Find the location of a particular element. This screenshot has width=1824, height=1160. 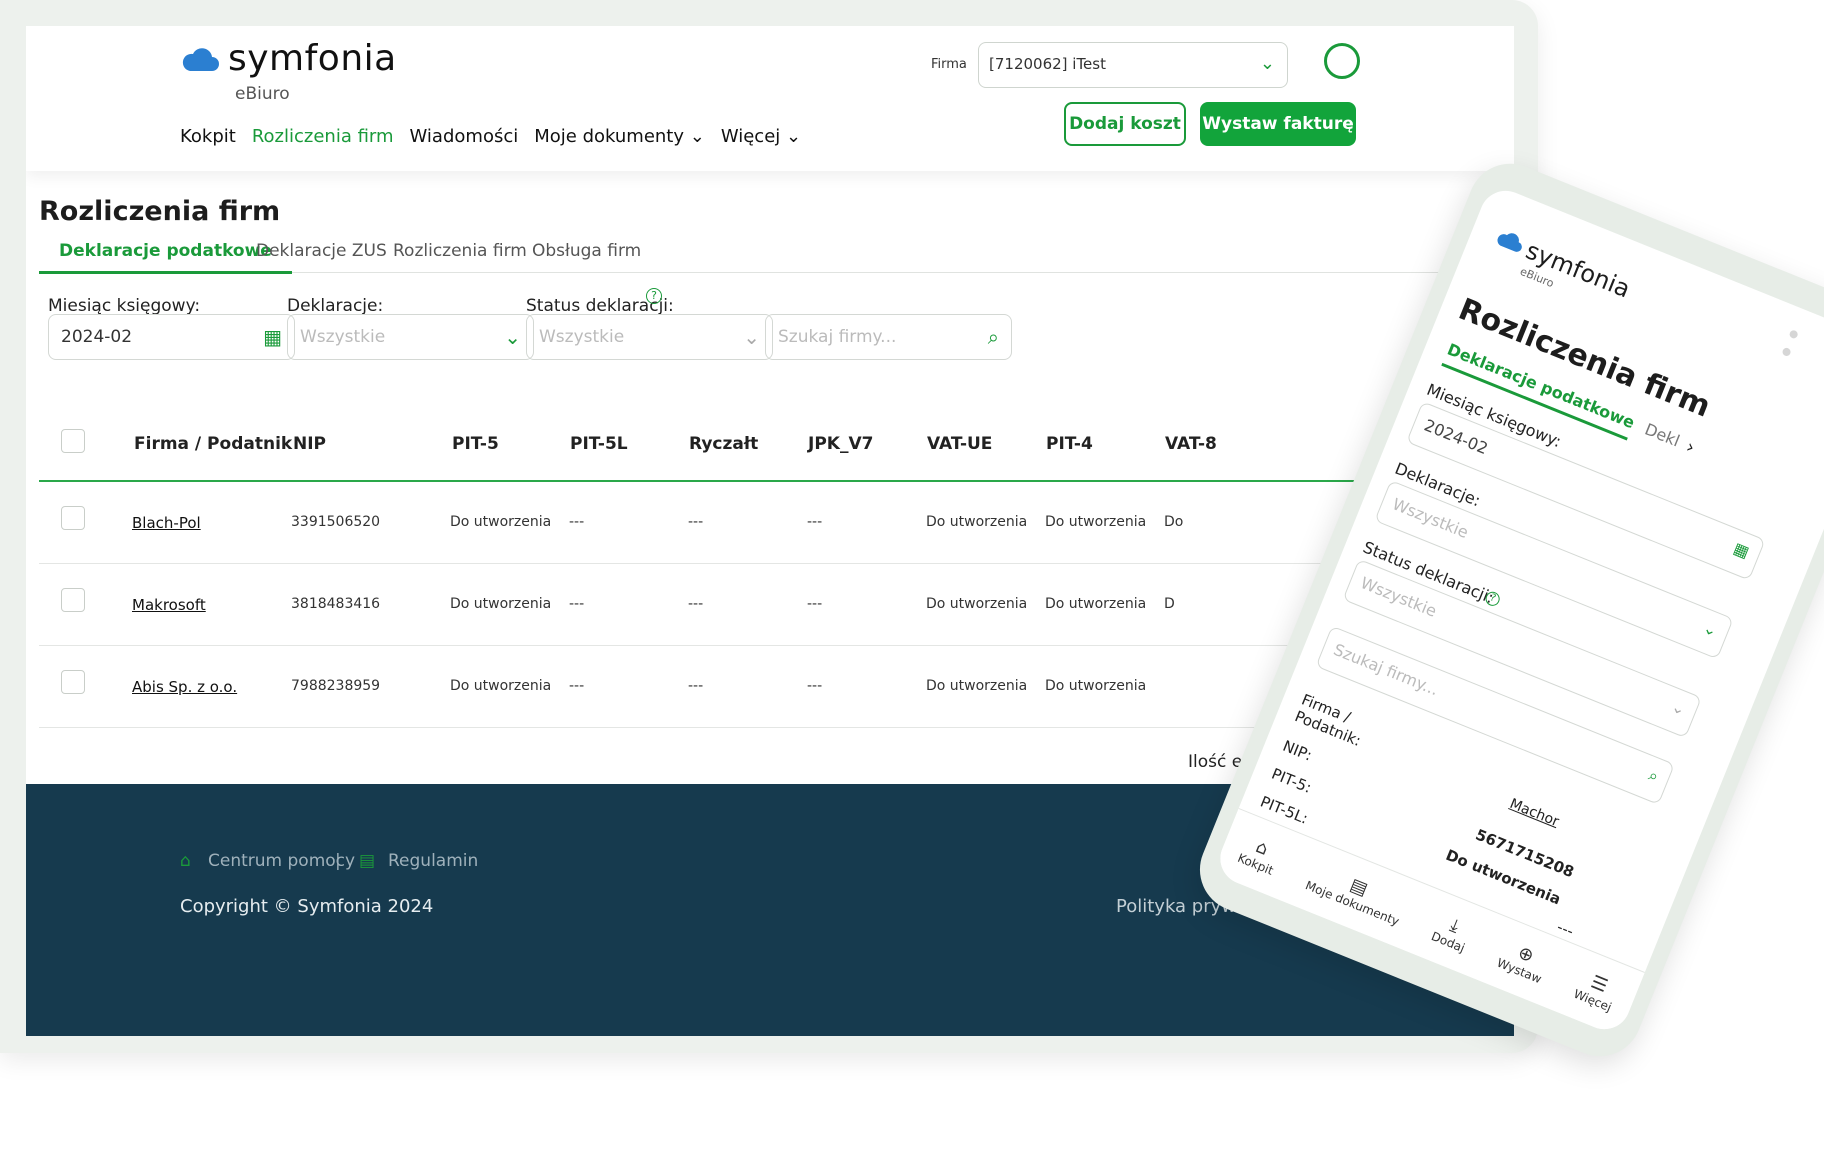

declarations-label: Deklaracje: is located at coordinates (335, 306).